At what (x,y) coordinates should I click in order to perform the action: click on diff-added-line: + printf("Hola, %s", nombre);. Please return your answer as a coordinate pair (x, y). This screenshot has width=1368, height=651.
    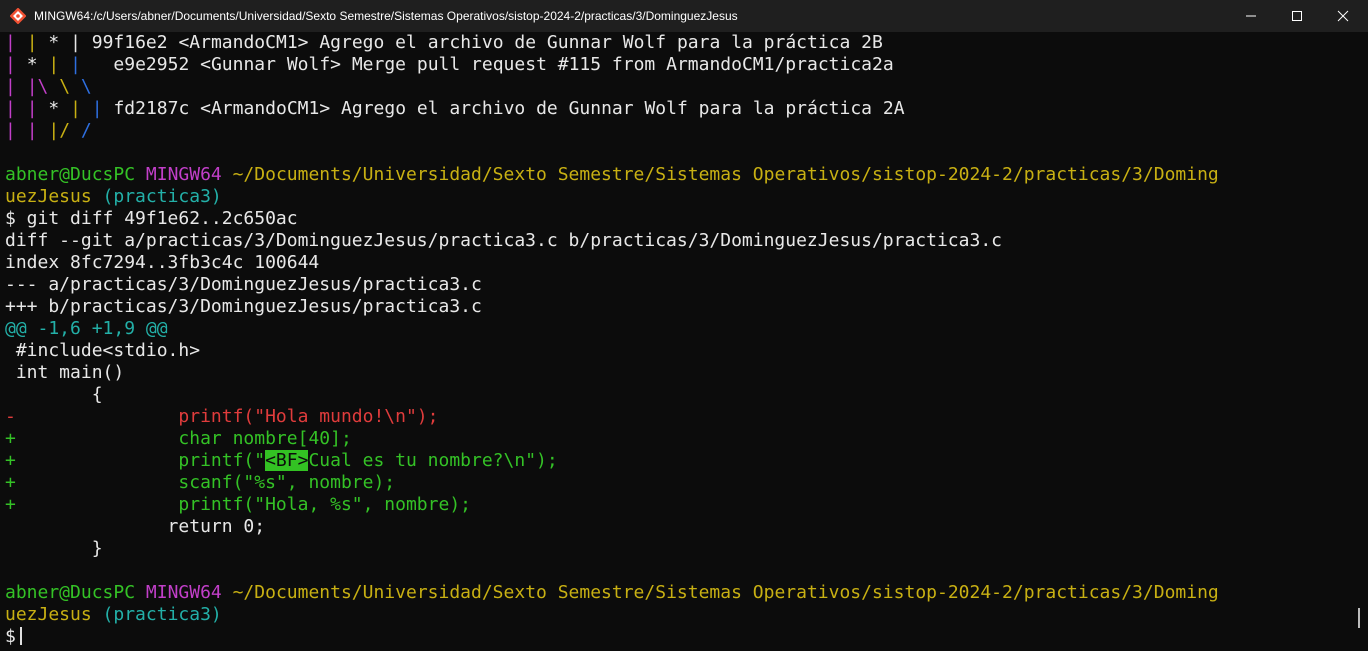
    Looking at the image, I should click on (238, 505).